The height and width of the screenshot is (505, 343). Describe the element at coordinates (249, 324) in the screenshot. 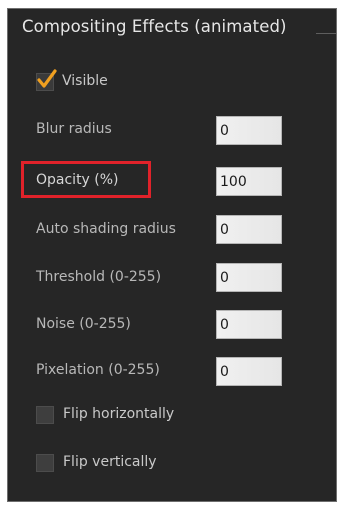

I see `noise-input` at that location.